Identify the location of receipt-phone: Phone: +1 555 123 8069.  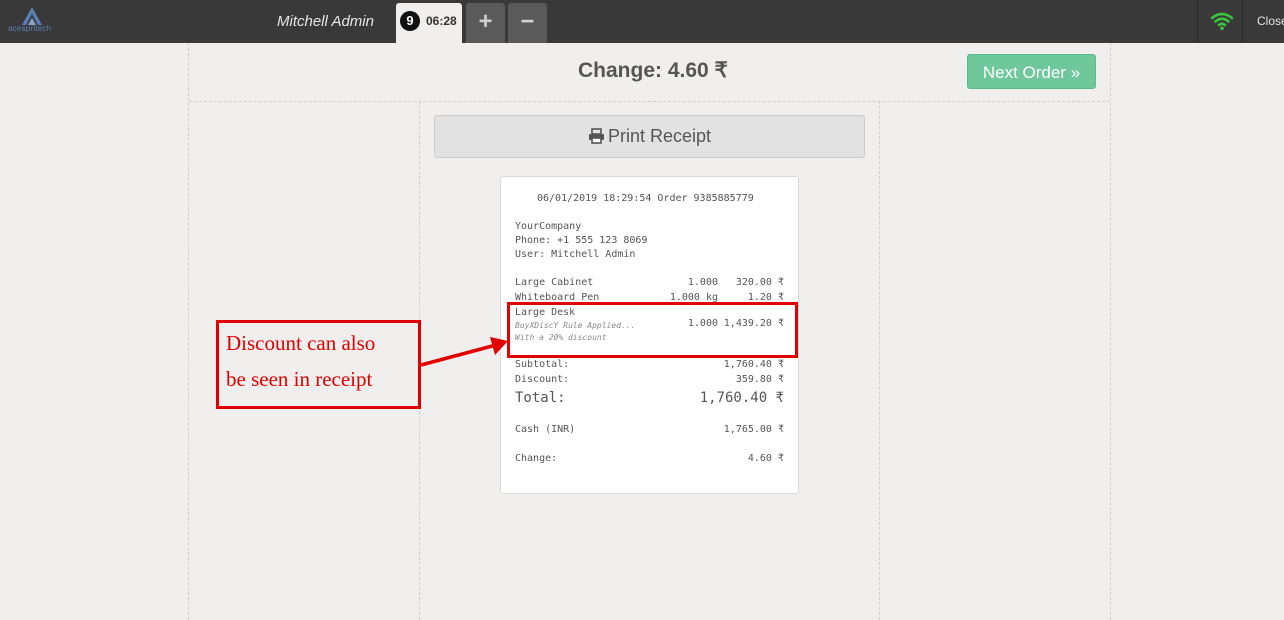
(581, 240).